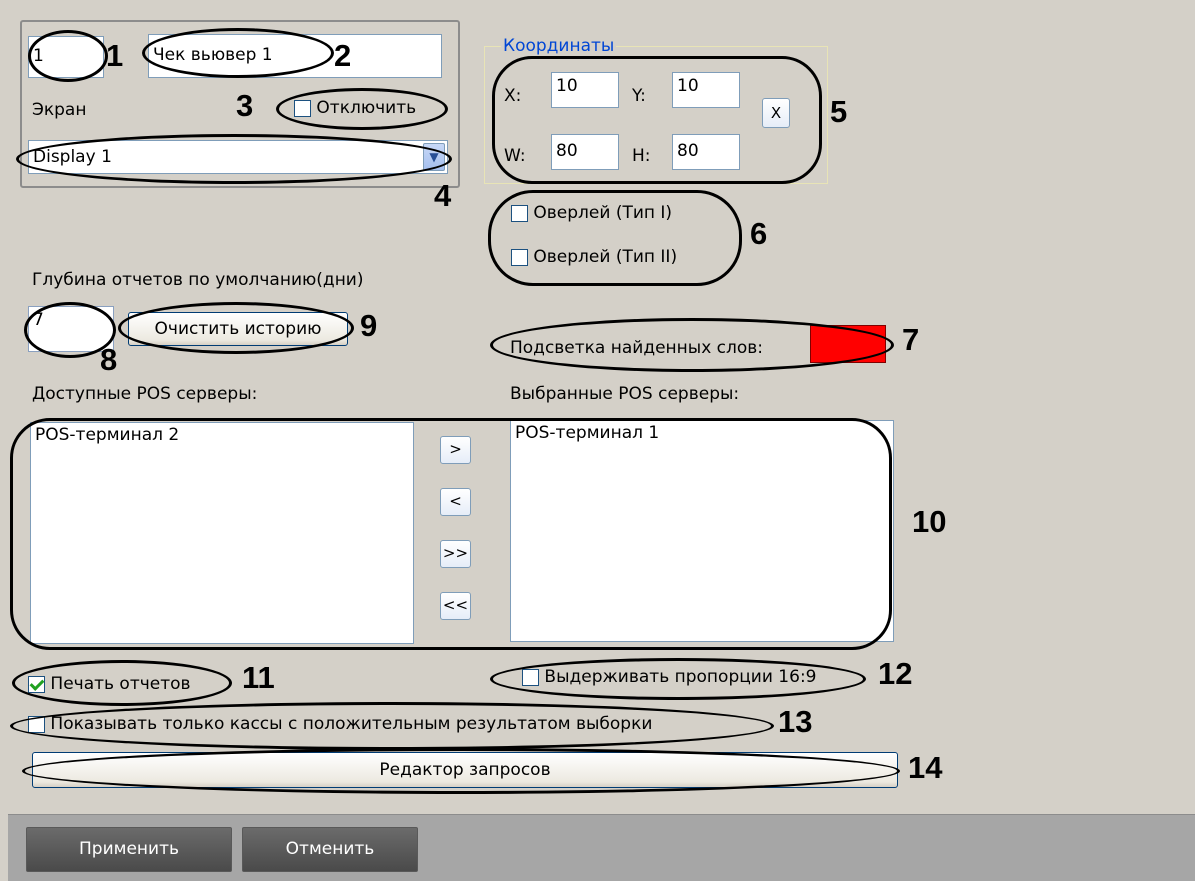  Describe the element at coordinates (759, 233) in the screenshot. I see `callout-6: 6` at that location.